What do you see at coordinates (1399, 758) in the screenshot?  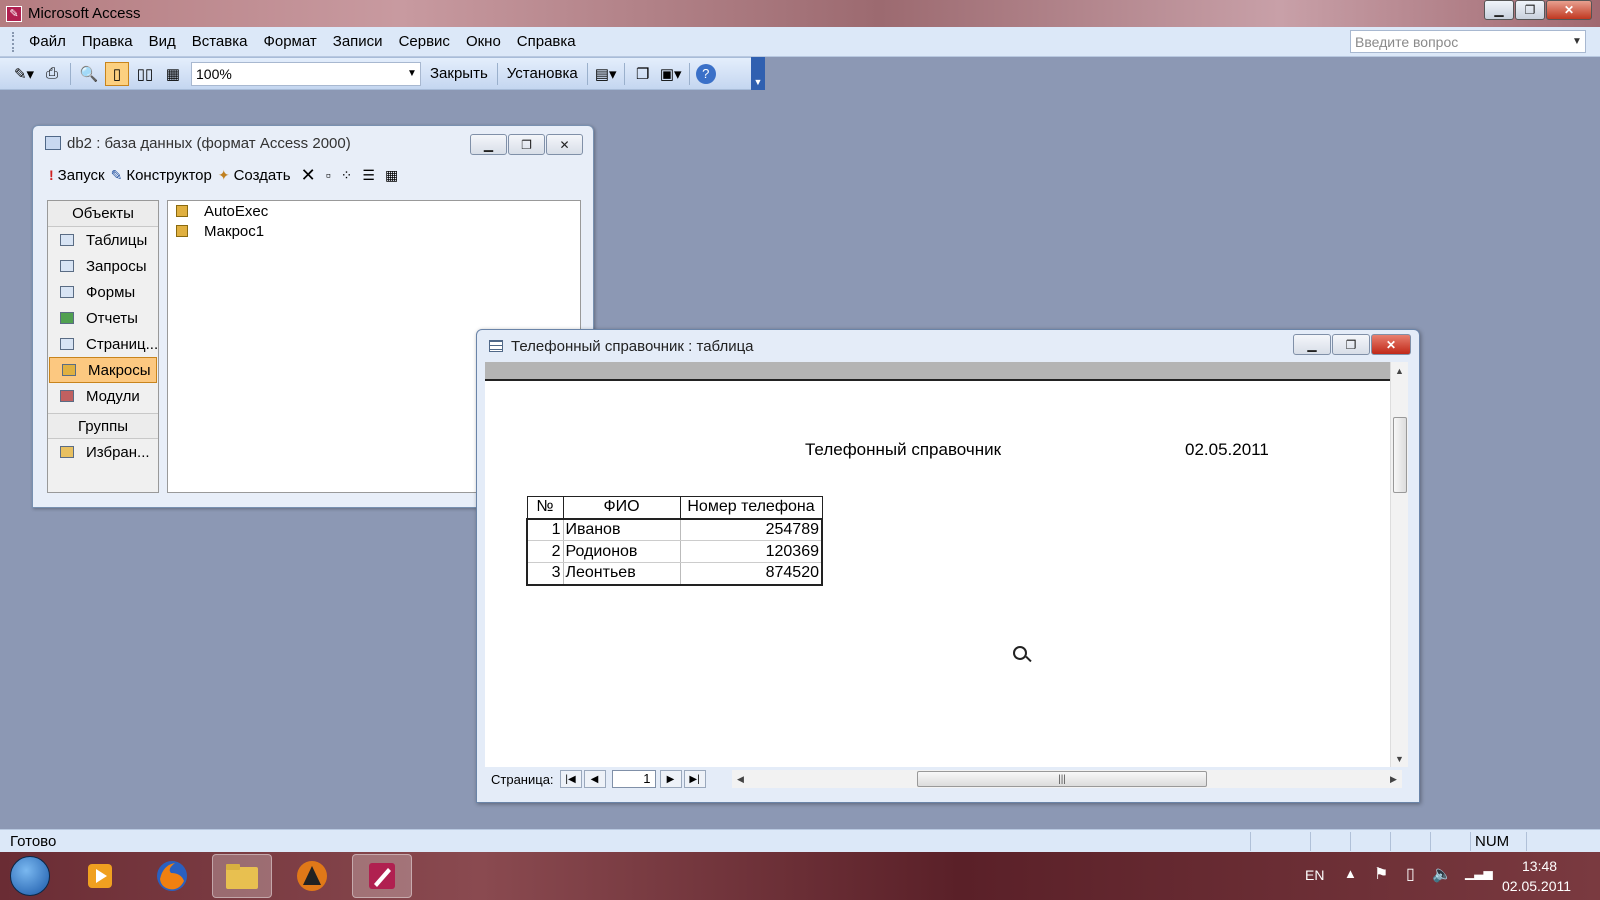 I see `scroll-down-icon: ▼` at bounding box center [1399, 758].